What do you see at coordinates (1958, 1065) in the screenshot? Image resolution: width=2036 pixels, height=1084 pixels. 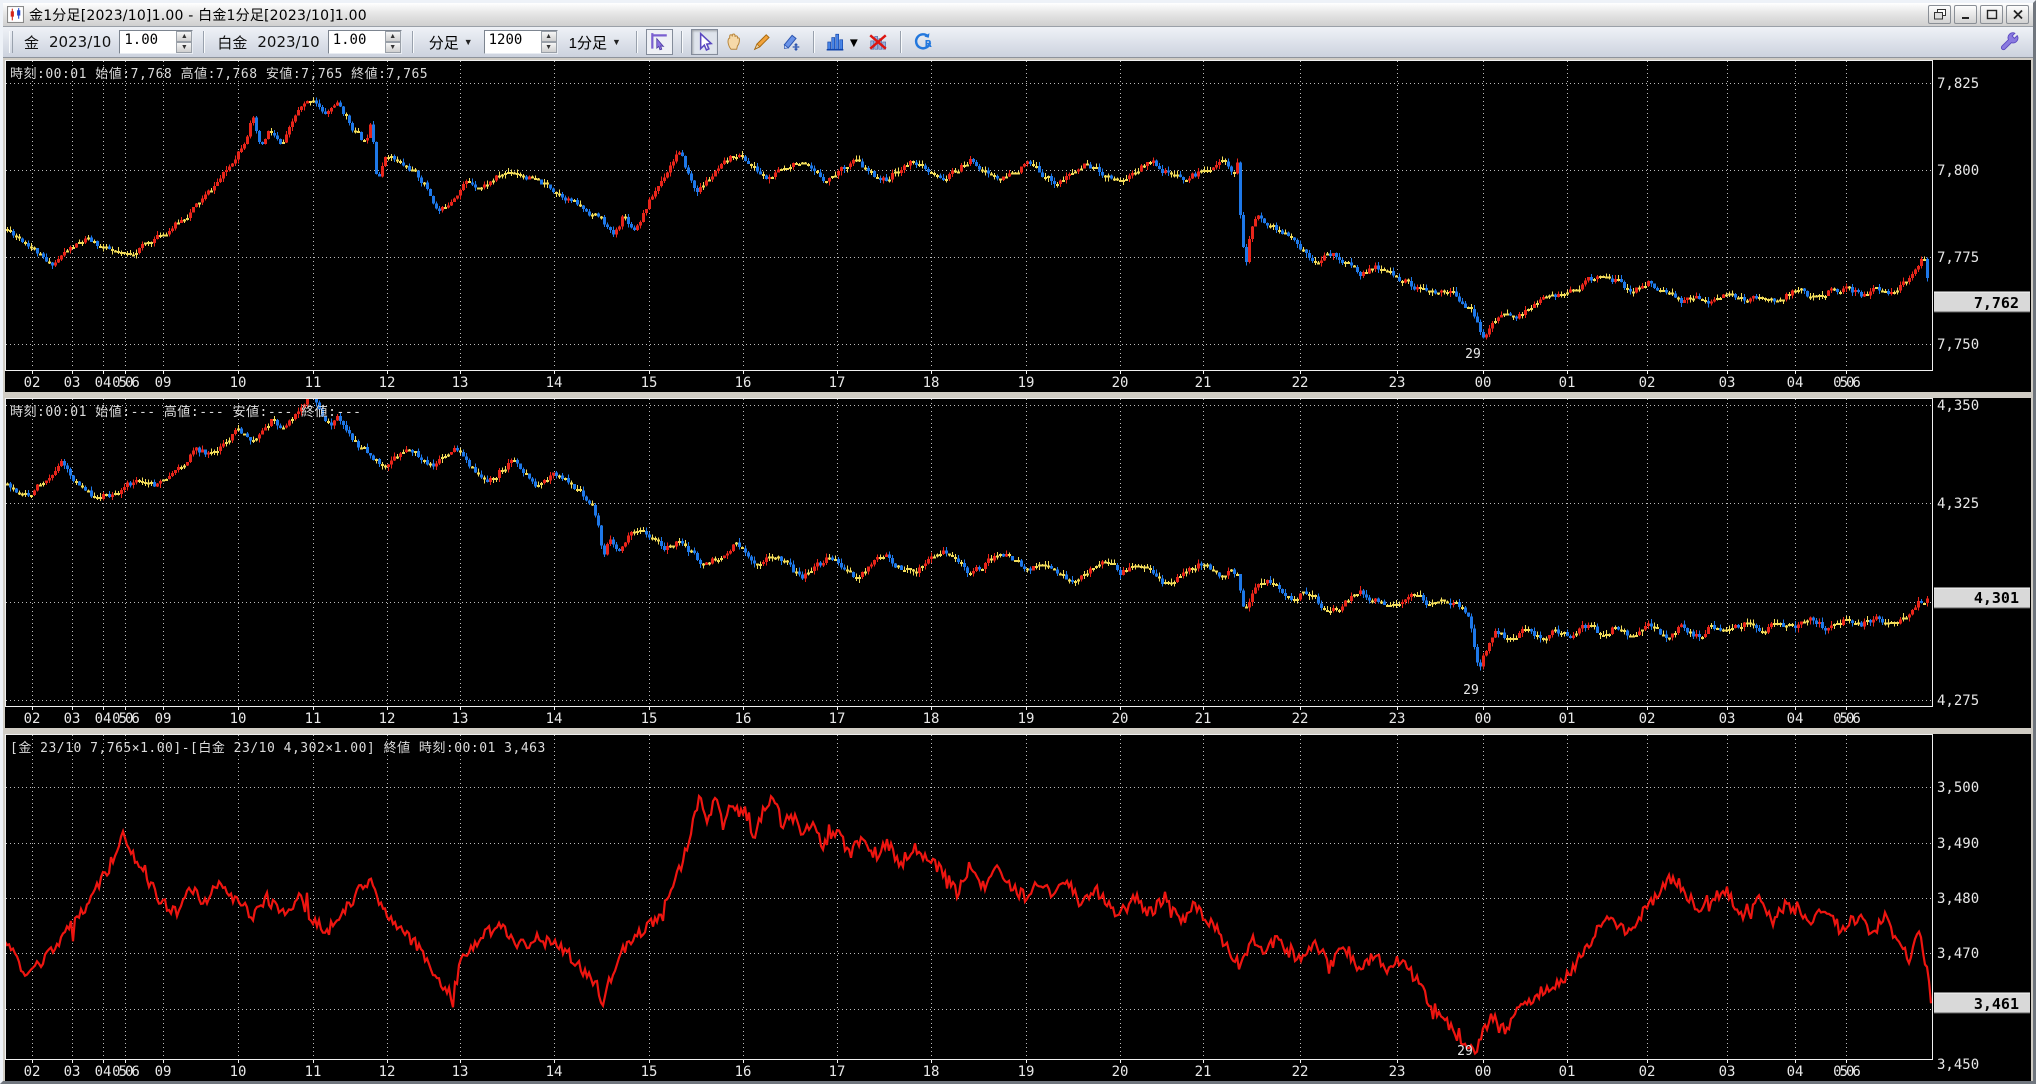 I see `y-axis-price-label: 3,450` at bounding box center [1958, 1065].